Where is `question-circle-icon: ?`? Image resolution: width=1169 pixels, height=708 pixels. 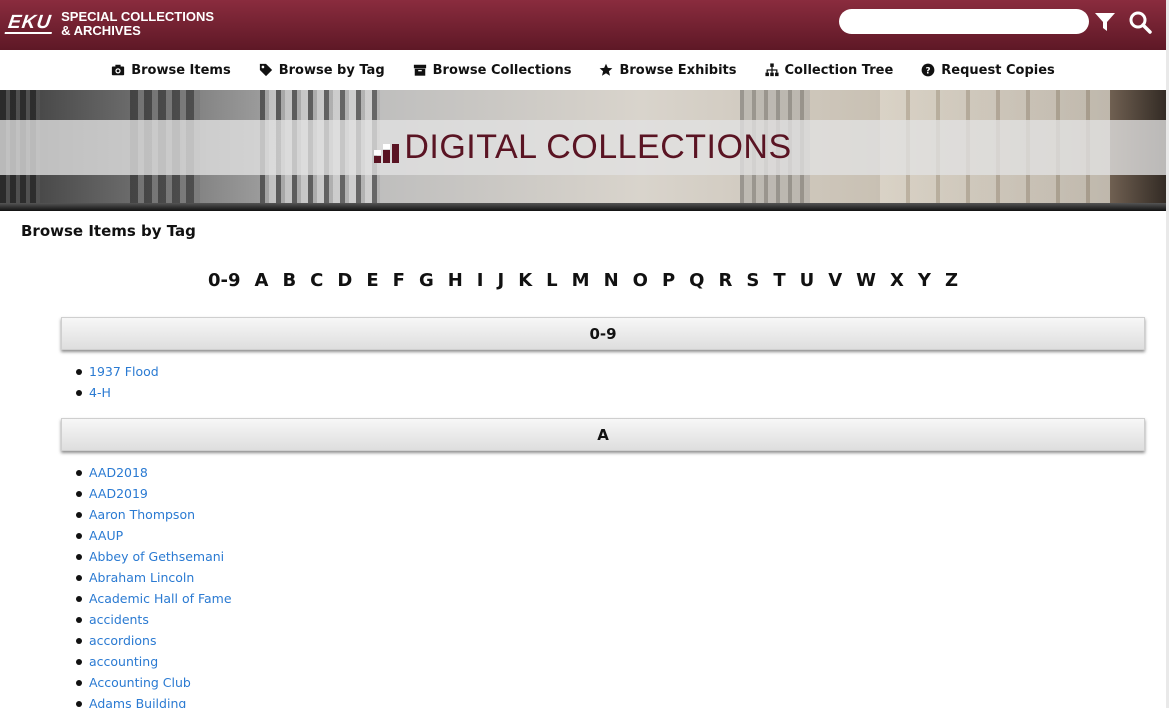
question-circle-icon: ? is located at coordinates (928, 70).